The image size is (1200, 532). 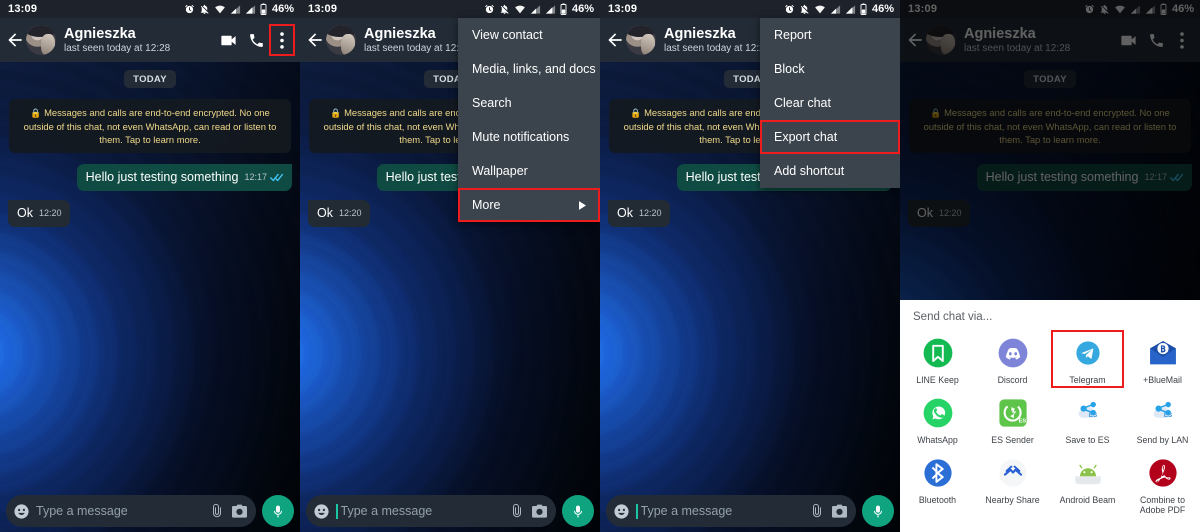 I want to click on menu-item-export-chat: Export chat, so click(x=830, y=137).